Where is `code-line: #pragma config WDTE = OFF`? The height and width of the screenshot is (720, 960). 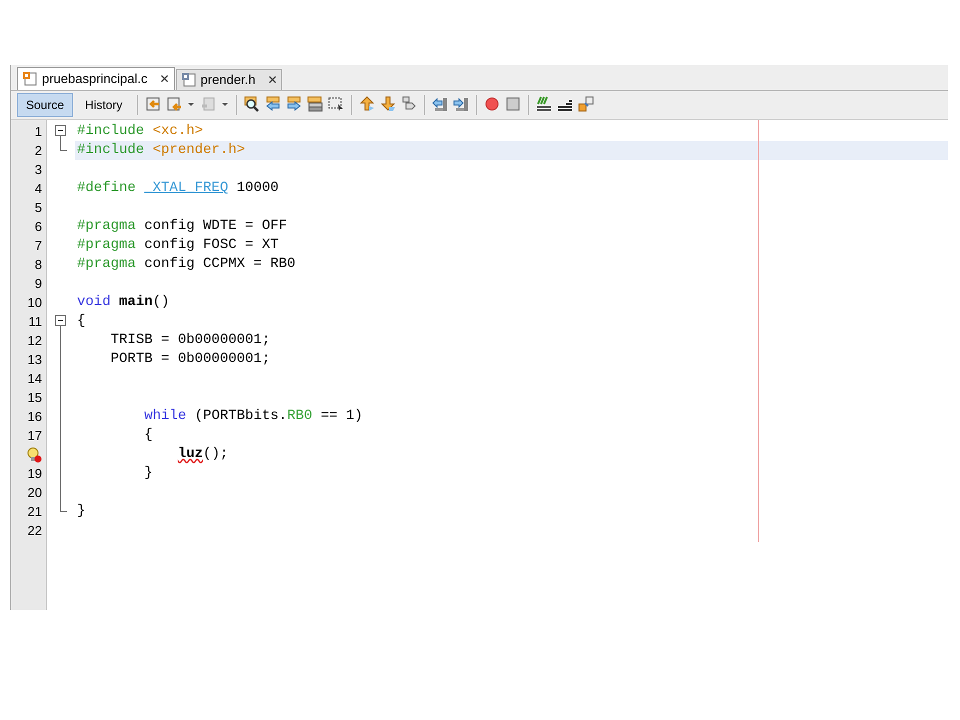 code-line: #pragma config WDTE = OFF is located at coordinates (182, 226).